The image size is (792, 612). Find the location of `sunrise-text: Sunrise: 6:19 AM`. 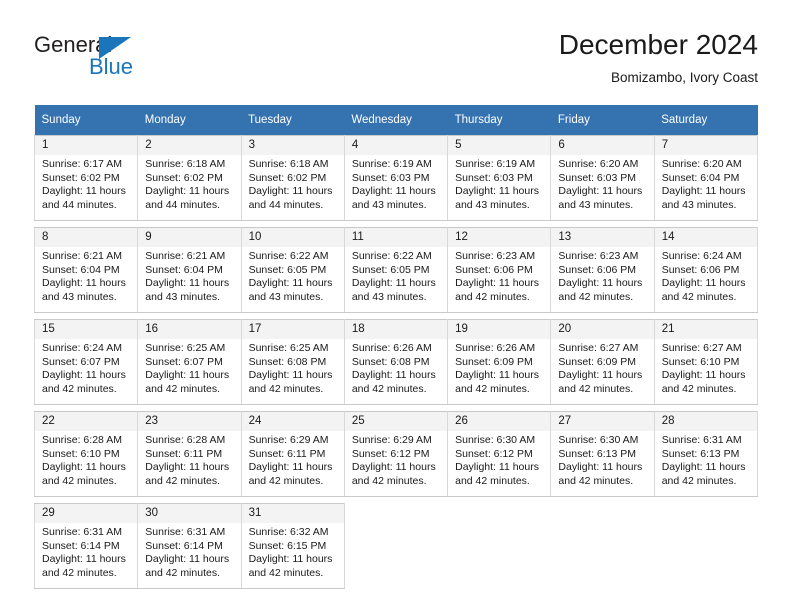

sunrise-text: Sunrise: 6:19 AM is located at coordinates (391, 164).